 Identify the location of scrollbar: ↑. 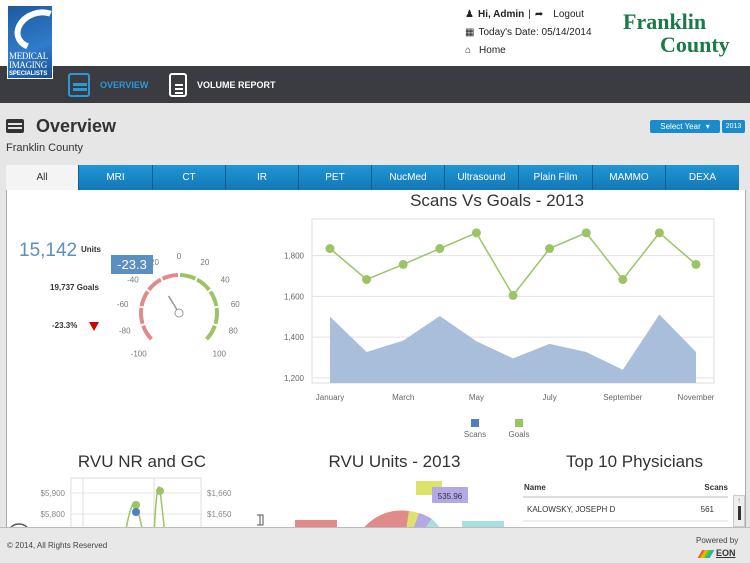
(739, 511).